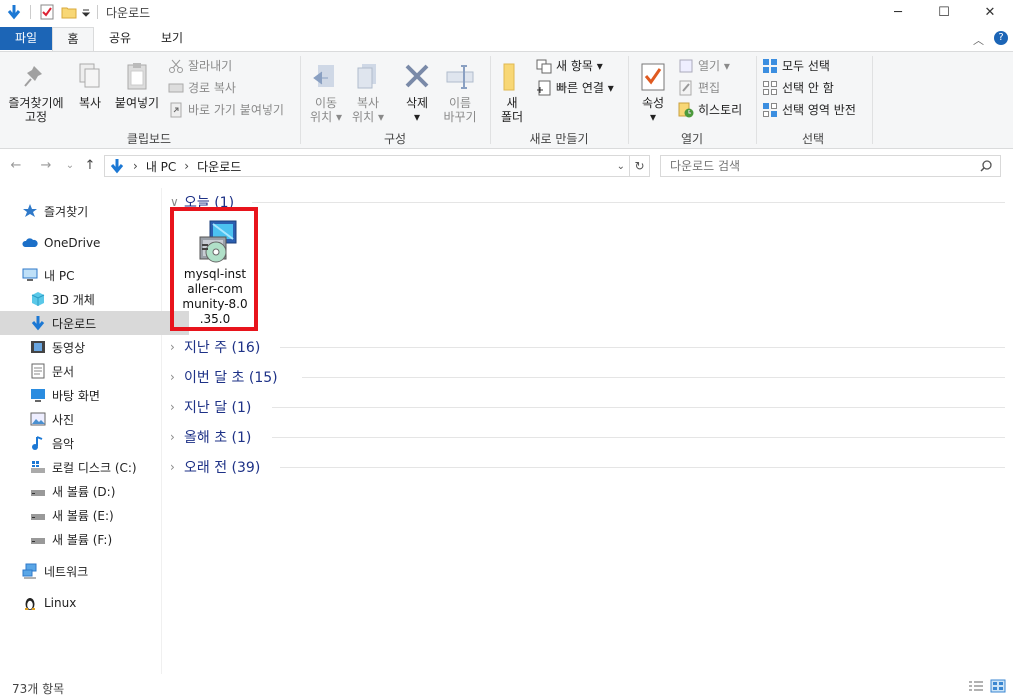 Image resolution: width=1013 pixels, height=698 pixels. I want to click on group-earlier-this-month: › 이번 달 초 (15), so click(587, 377).